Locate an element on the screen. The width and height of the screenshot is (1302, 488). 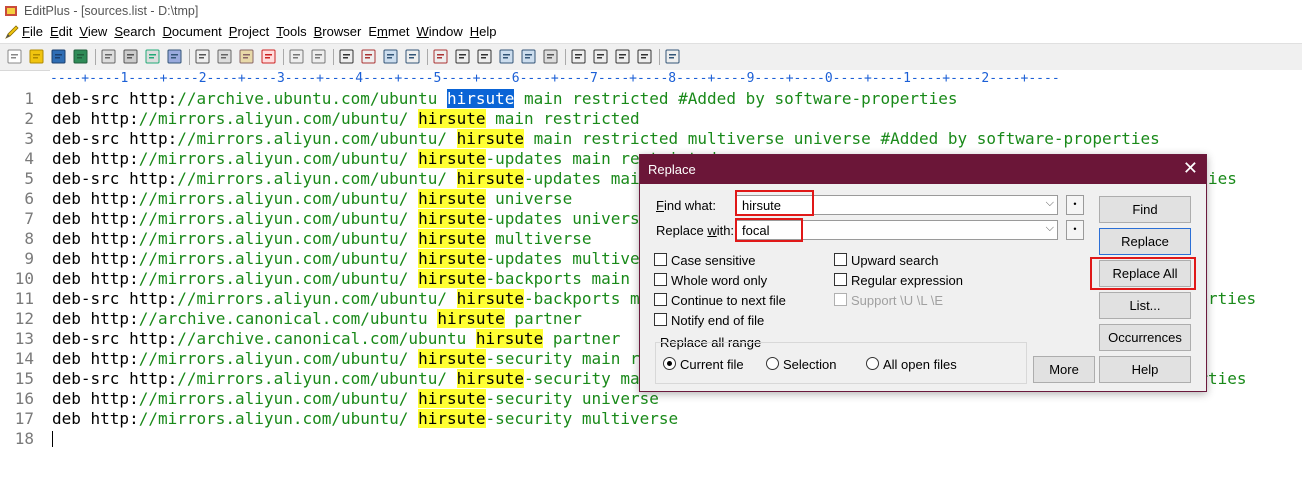
upward-search-checkbox: Upward search is located at coordinates (886, 260).